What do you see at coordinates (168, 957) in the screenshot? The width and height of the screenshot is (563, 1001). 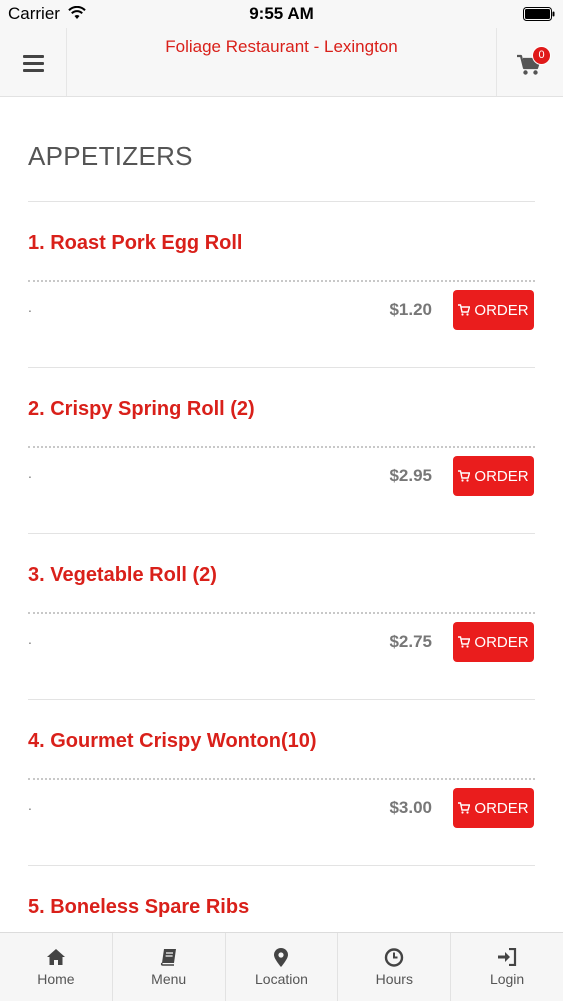 I see `book-icon` at bounding box center [168, 957].